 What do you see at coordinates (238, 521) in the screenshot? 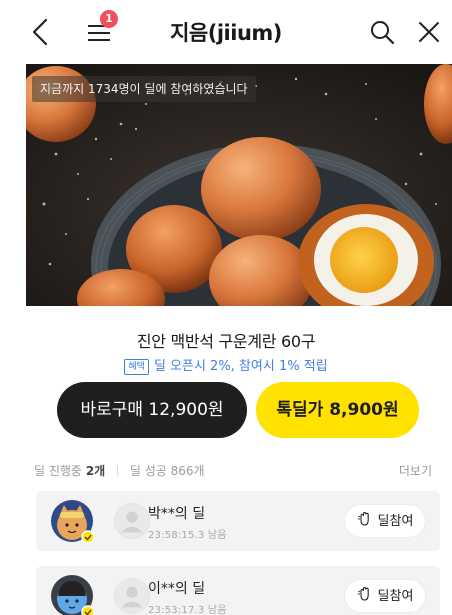
I see `deal-card: 박**의 딜 23:58:15.3 남음 딜참여` at bounding box center [238, 521].